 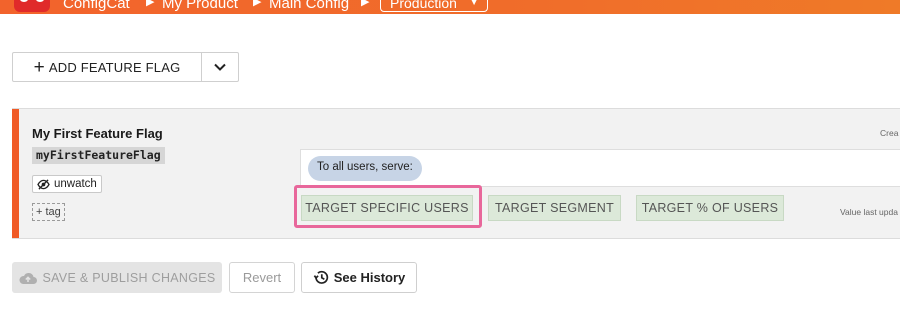 What do you see at coordinates (43, 184) in the screenshot?
I see `eye-slash-icon` at bounding box center [43, 184].